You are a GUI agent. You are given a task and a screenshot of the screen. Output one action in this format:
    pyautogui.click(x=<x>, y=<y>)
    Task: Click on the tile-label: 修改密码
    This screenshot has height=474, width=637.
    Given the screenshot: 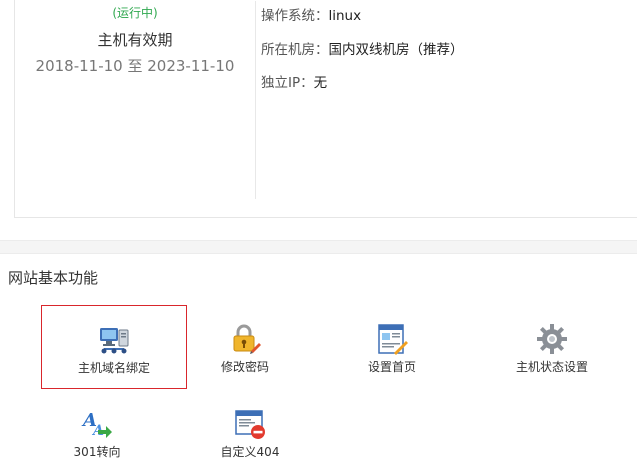 What is the action you would take?
    pyautogui.click(x=244, y=367)
    